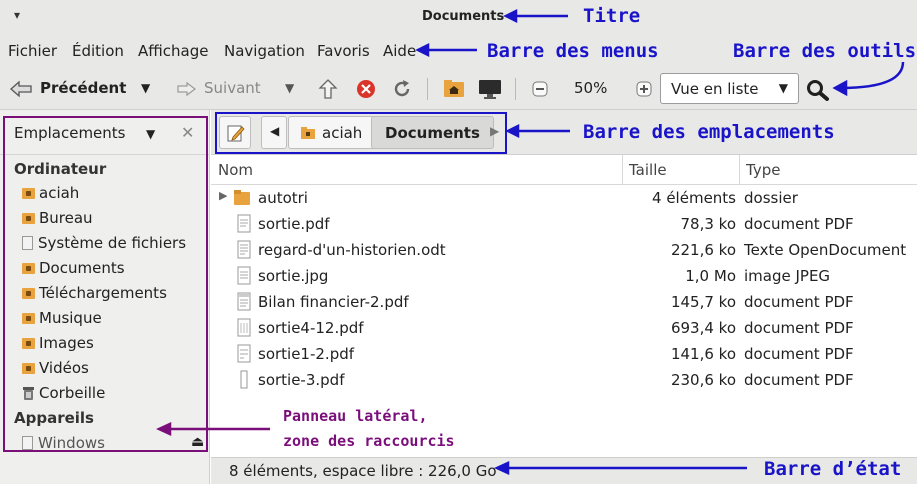 Image resolution: width=917 pixels, height=484 pixels. I want to click on arrow-sidebar-head, so click(163, 429).